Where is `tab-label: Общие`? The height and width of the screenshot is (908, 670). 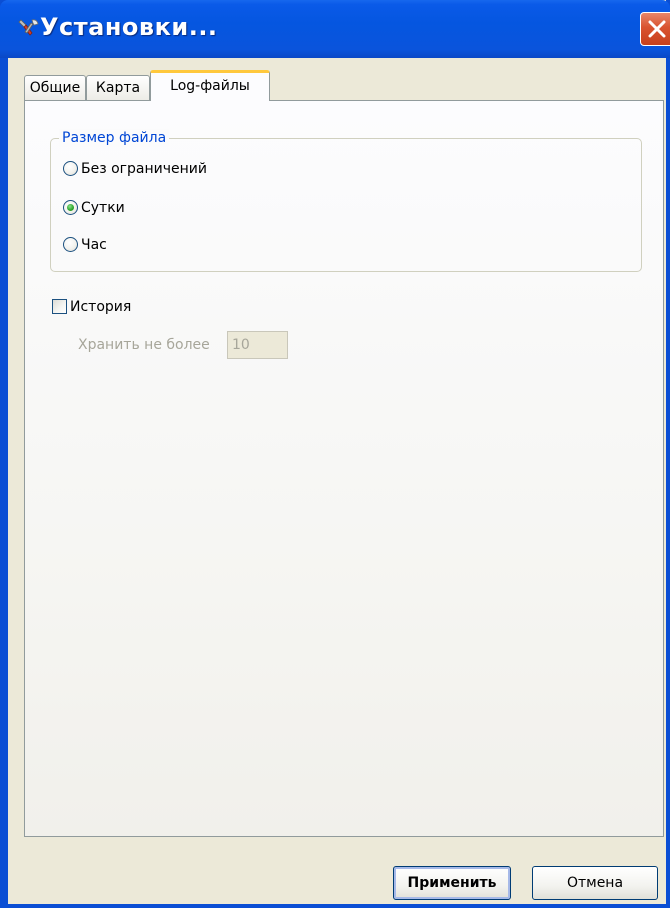 tab-label: Общие is located at coordinates (55, 88).